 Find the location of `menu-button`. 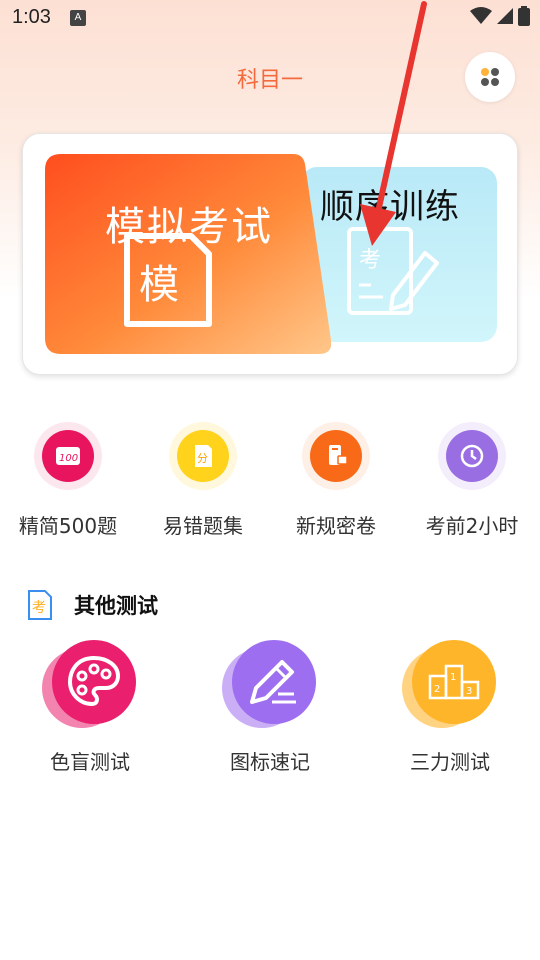

menu-button is located at coordinates (490, 77).